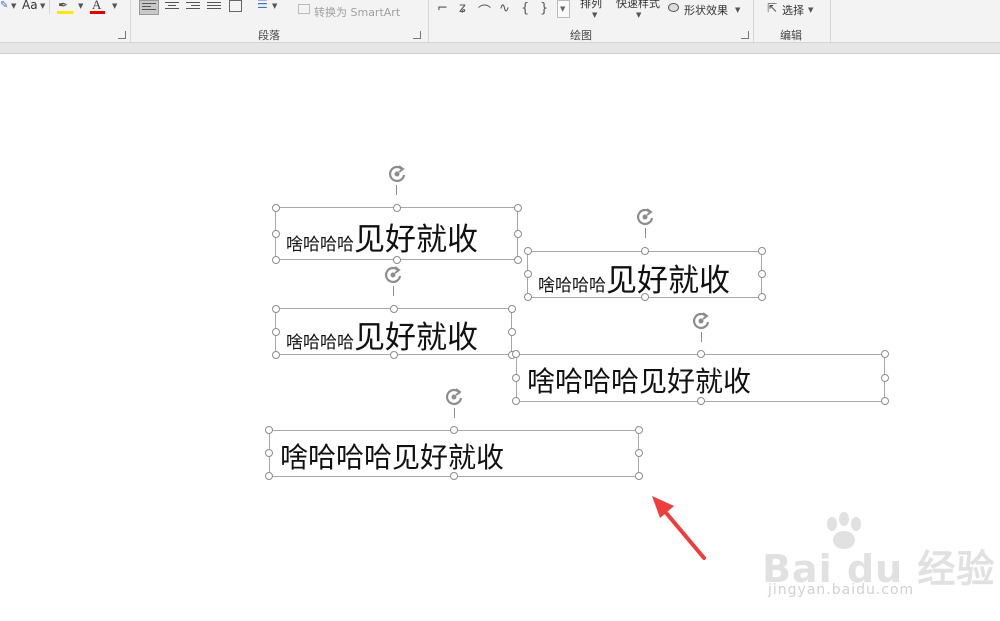  Describe the element at coordinates (793, 10) in the screenshot. I see `select-button: 选择` at that location.